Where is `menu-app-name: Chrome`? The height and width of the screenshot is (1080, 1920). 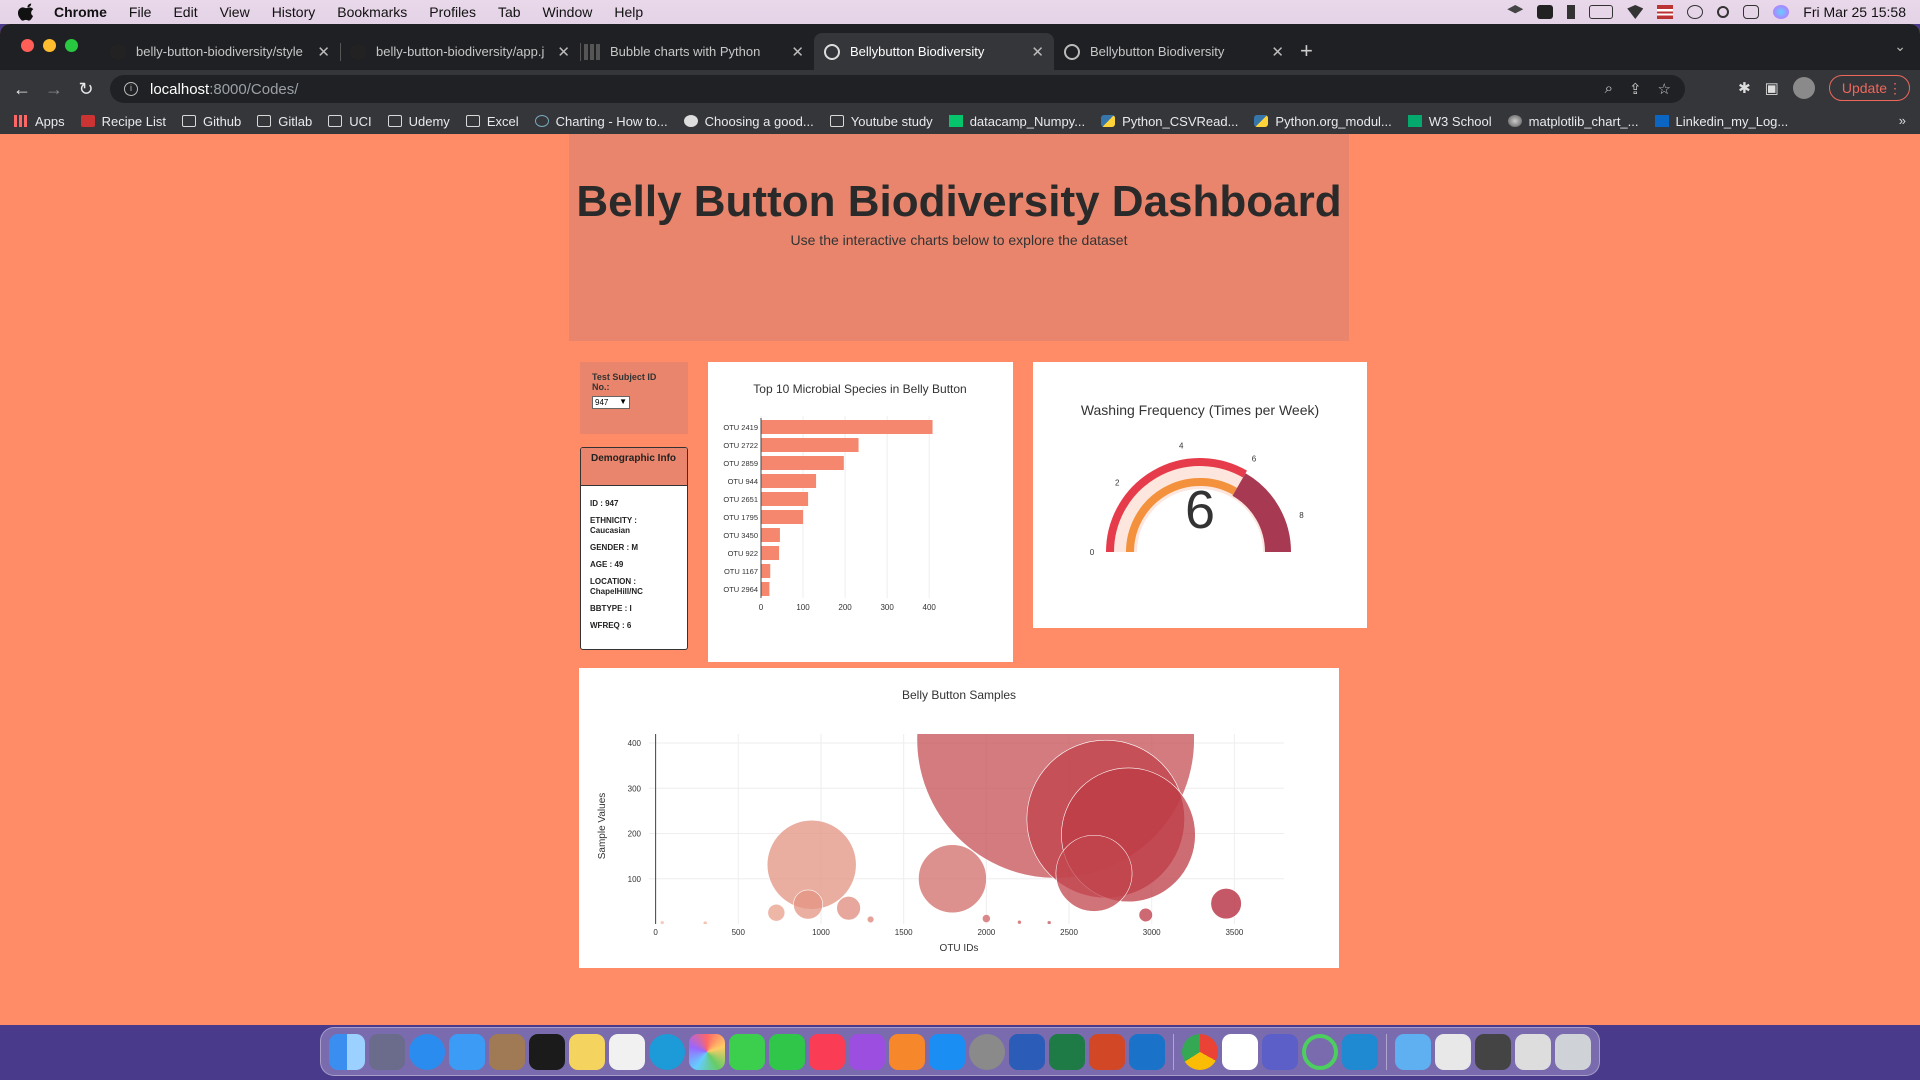 menu-app-name: Chrome is located at coordinates (80, 12).